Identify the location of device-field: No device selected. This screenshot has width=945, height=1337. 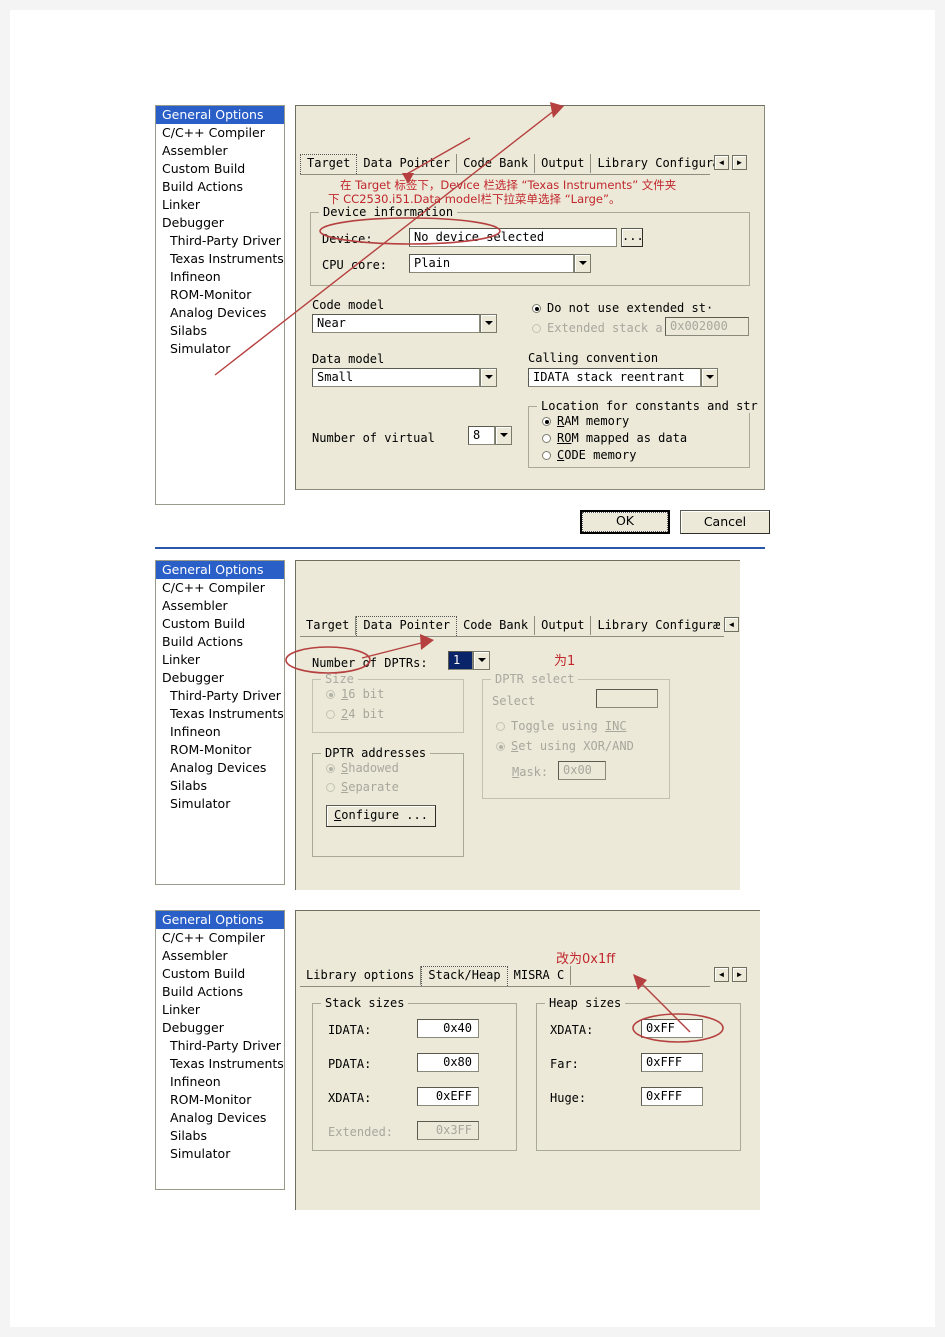
(513, 237).